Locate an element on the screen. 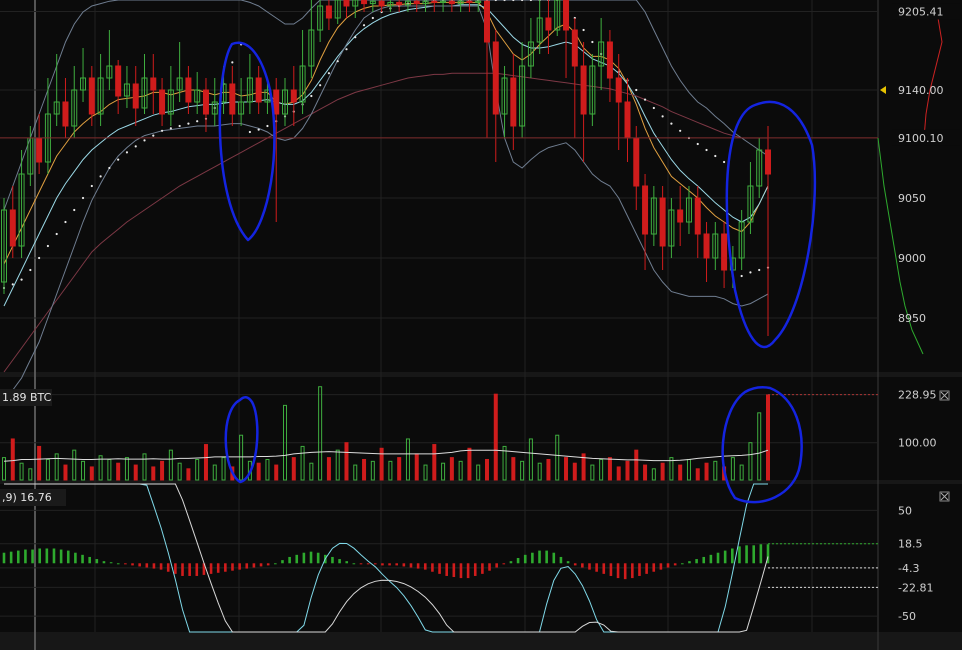 This screenshot has height=650, width=962. macd-tick-label: 18.5 is located at coordinates (910, 544).